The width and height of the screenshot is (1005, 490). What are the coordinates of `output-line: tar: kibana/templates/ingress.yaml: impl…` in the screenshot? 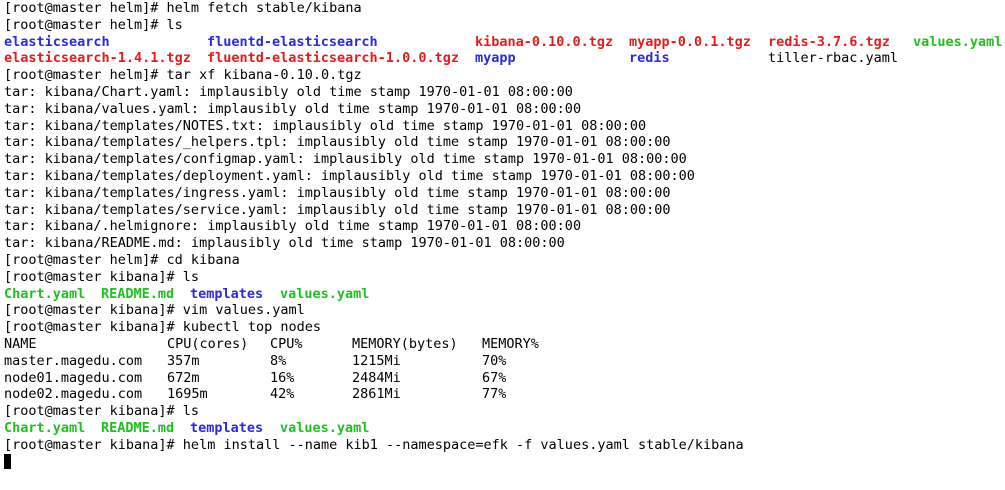 It's located at (337, 192).